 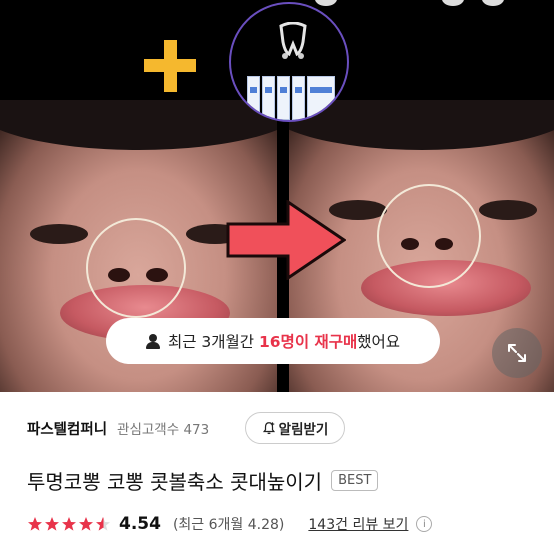 What do you see at coordinates (286, 240) in the screenshot?
I see `arrow-right-icon` at bounding box center [286, 240].